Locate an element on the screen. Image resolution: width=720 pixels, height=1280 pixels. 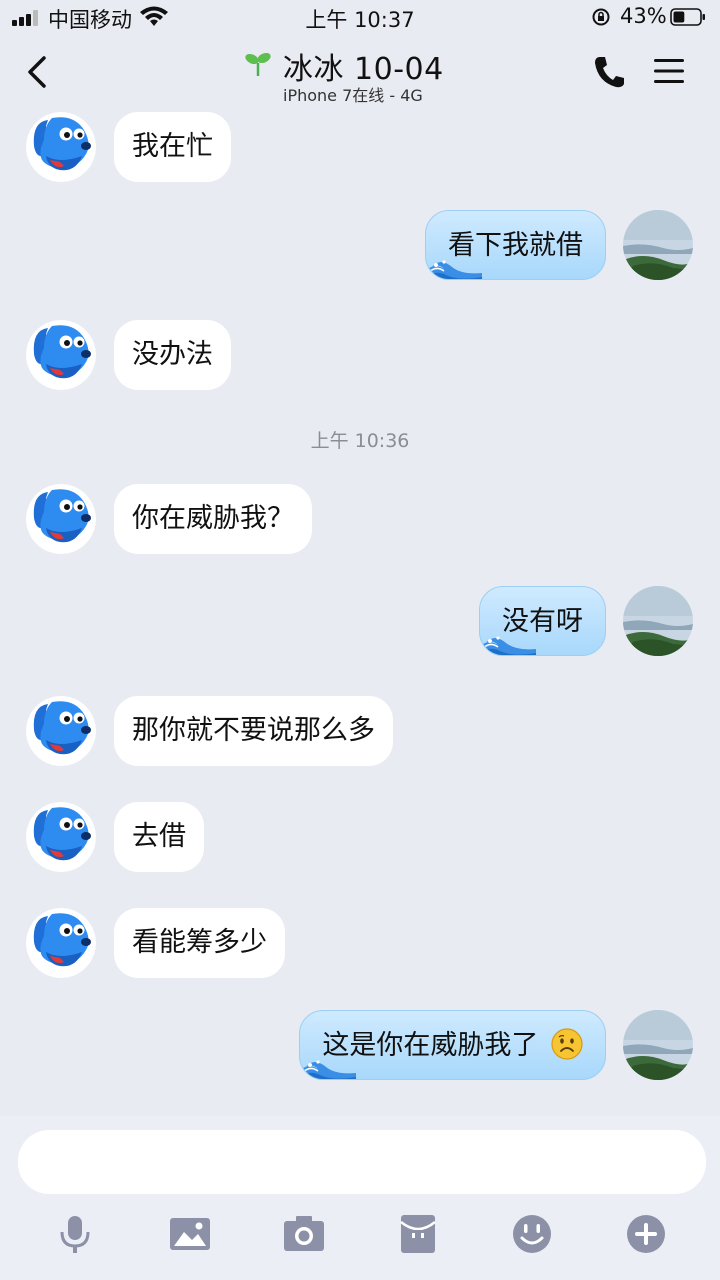
message-text: 那你就不要说那么多 is located at coordinates (253, 730).